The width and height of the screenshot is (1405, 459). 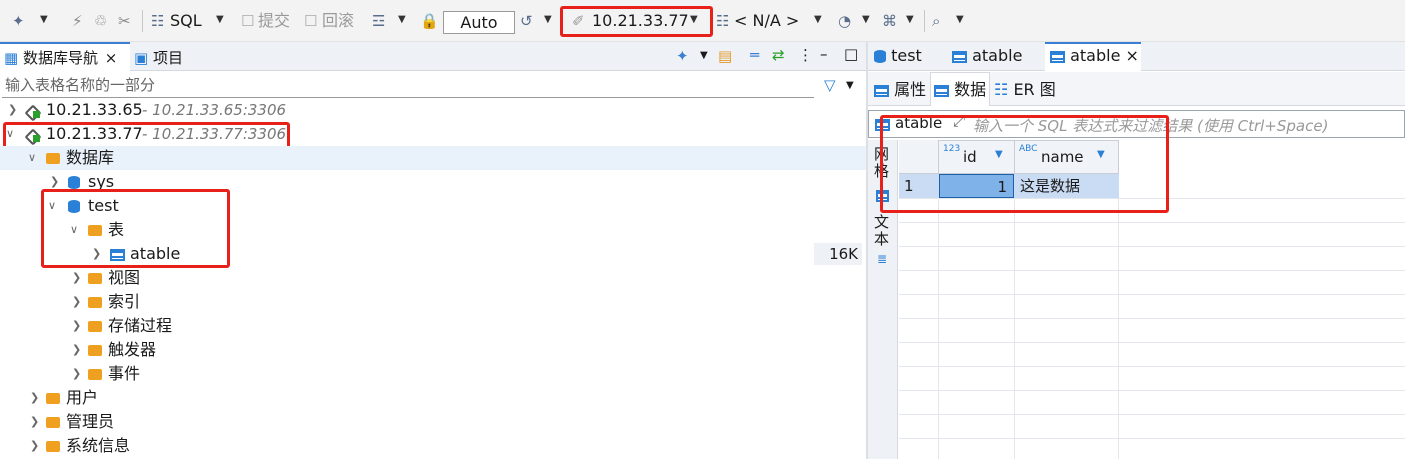 What do you see at coordinates (248, 21) in the screenshot?
I see `commit-icon: ☐` at bounding box center [248, 21].